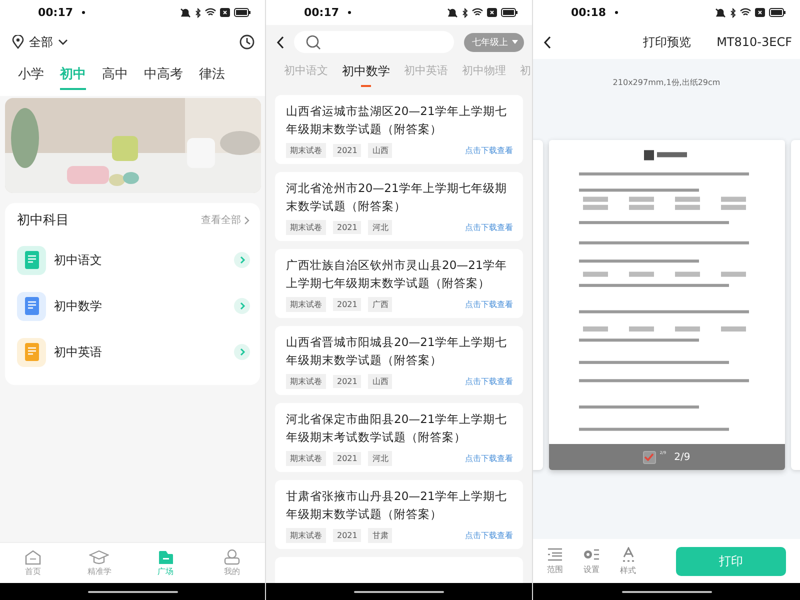  I want to click on printer-name: MT810-3ECF, so click(754, 42).